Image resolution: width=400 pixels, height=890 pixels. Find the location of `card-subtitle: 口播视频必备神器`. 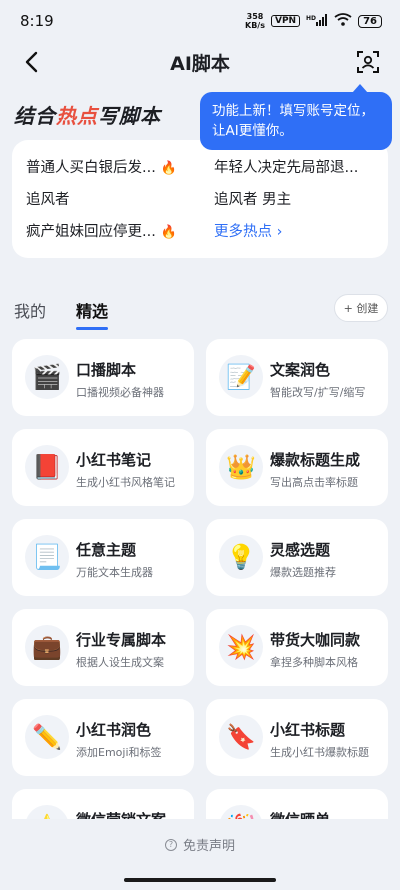

card-subtitle: 口播视频必备神器 is located at coordinates (120, 392).